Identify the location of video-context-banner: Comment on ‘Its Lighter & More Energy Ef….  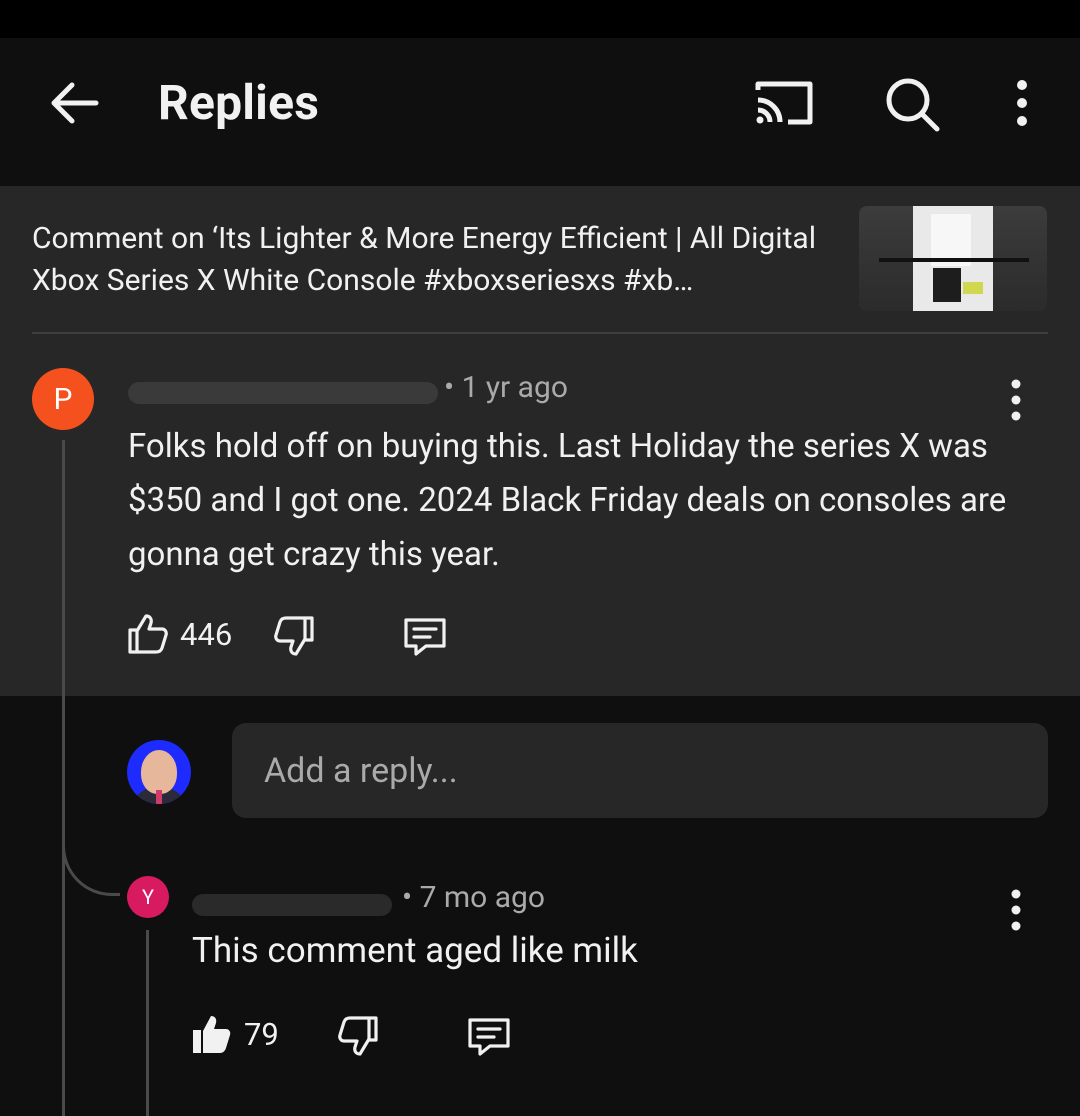
(540, 260).